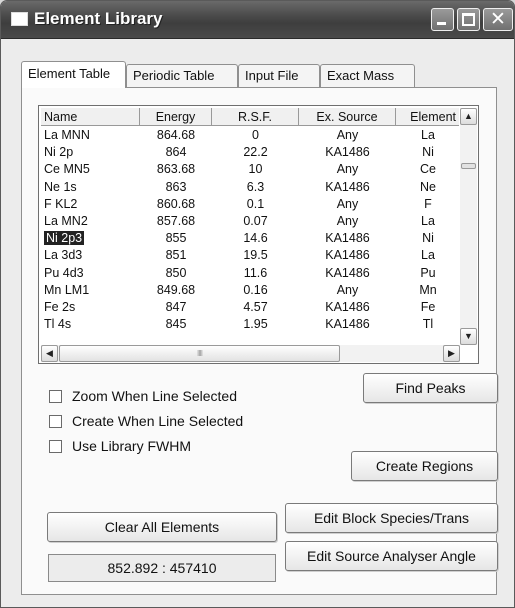 The width and height of the screenshot is (515, 608). Describe the element at coordinates (428, 186) in the screenshot. I see `cell-element: Ne` at that location.